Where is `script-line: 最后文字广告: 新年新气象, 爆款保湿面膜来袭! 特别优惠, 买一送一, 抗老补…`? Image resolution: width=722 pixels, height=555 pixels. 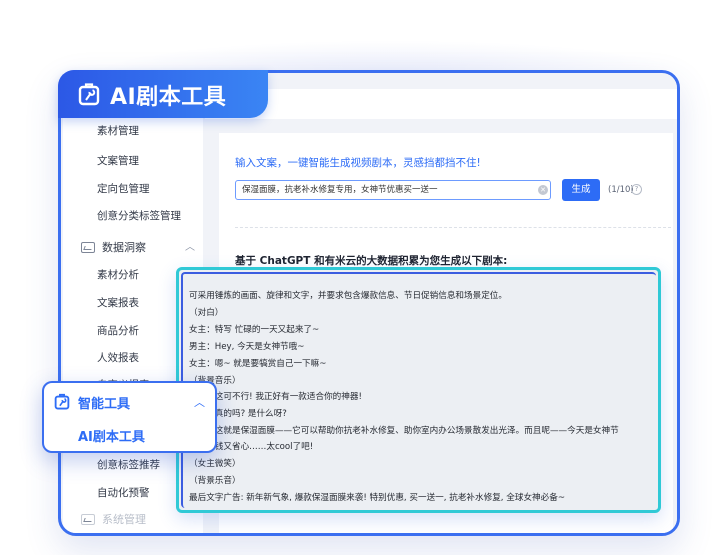
script-line: 最后文字广告: 新年新气象, 爆款保湿面膜来袭! 特别优惠, 买一送一, 抗老补… is located at coordinates (377, 498).